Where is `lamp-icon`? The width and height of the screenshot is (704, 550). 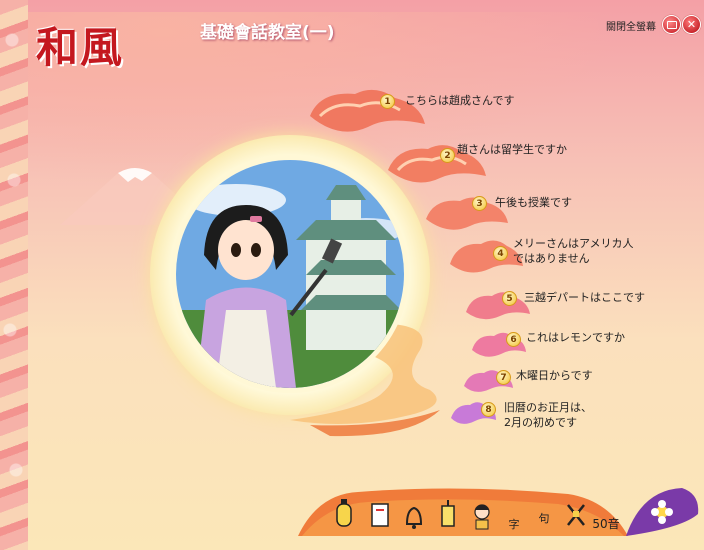 lamp-icon is located at coordinates (448, 513).